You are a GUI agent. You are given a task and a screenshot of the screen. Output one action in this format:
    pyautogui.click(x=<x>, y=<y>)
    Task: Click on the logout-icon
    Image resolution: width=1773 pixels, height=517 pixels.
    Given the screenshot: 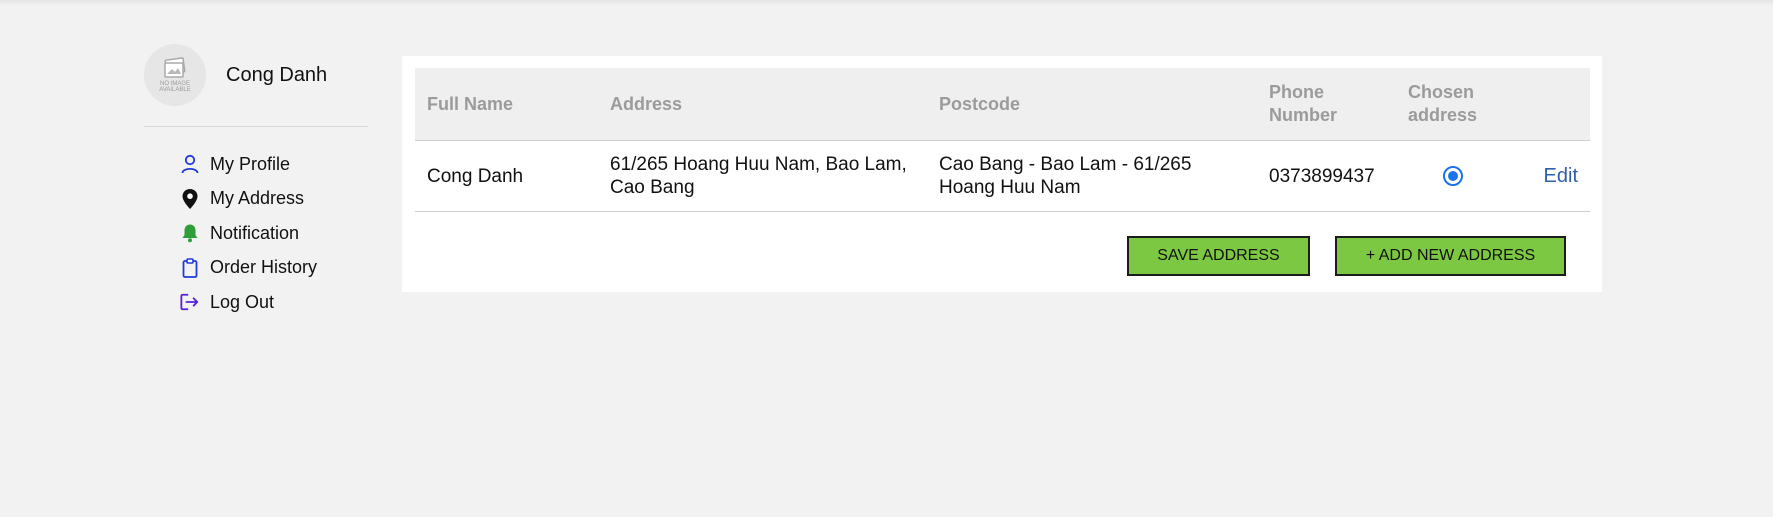 What is the action you would take?
    pyautogui.click(x=190, y=302)
    